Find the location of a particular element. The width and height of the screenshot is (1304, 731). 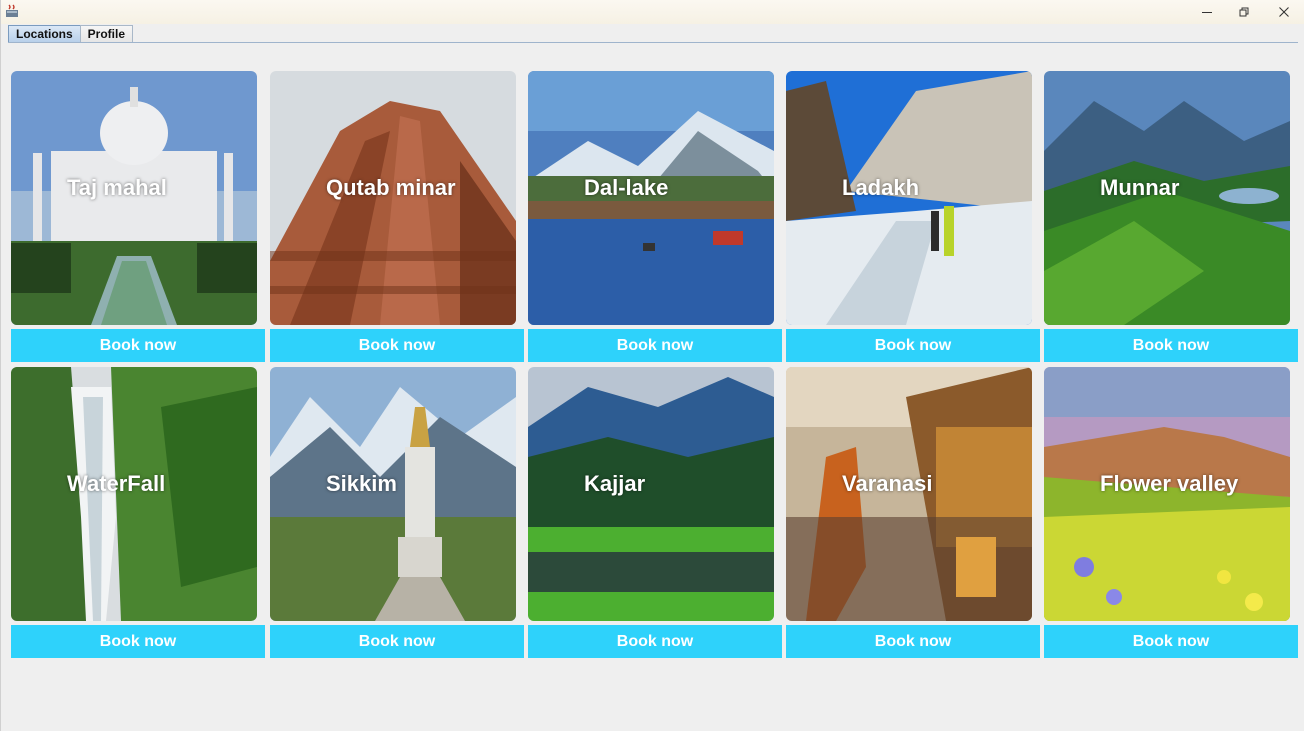

flower-valley-photo: Flower valley is located at coordinates (1167, 494).